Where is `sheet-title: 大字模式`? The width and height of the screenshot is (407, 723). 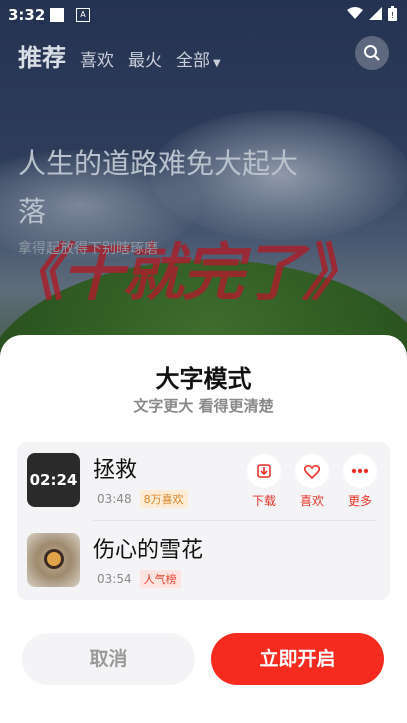
sheet-title: 大字模式 is located at coordinates (203, 379).